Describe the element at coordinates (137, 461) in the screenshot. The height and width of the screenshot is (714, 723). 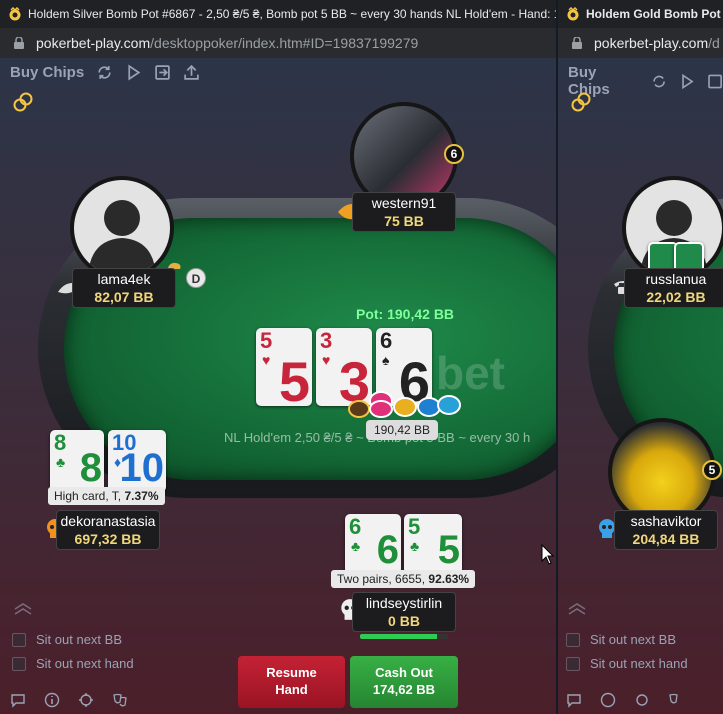
I see `hole-card-dekoranastasia-2: 10 ♦ 10` at that location.